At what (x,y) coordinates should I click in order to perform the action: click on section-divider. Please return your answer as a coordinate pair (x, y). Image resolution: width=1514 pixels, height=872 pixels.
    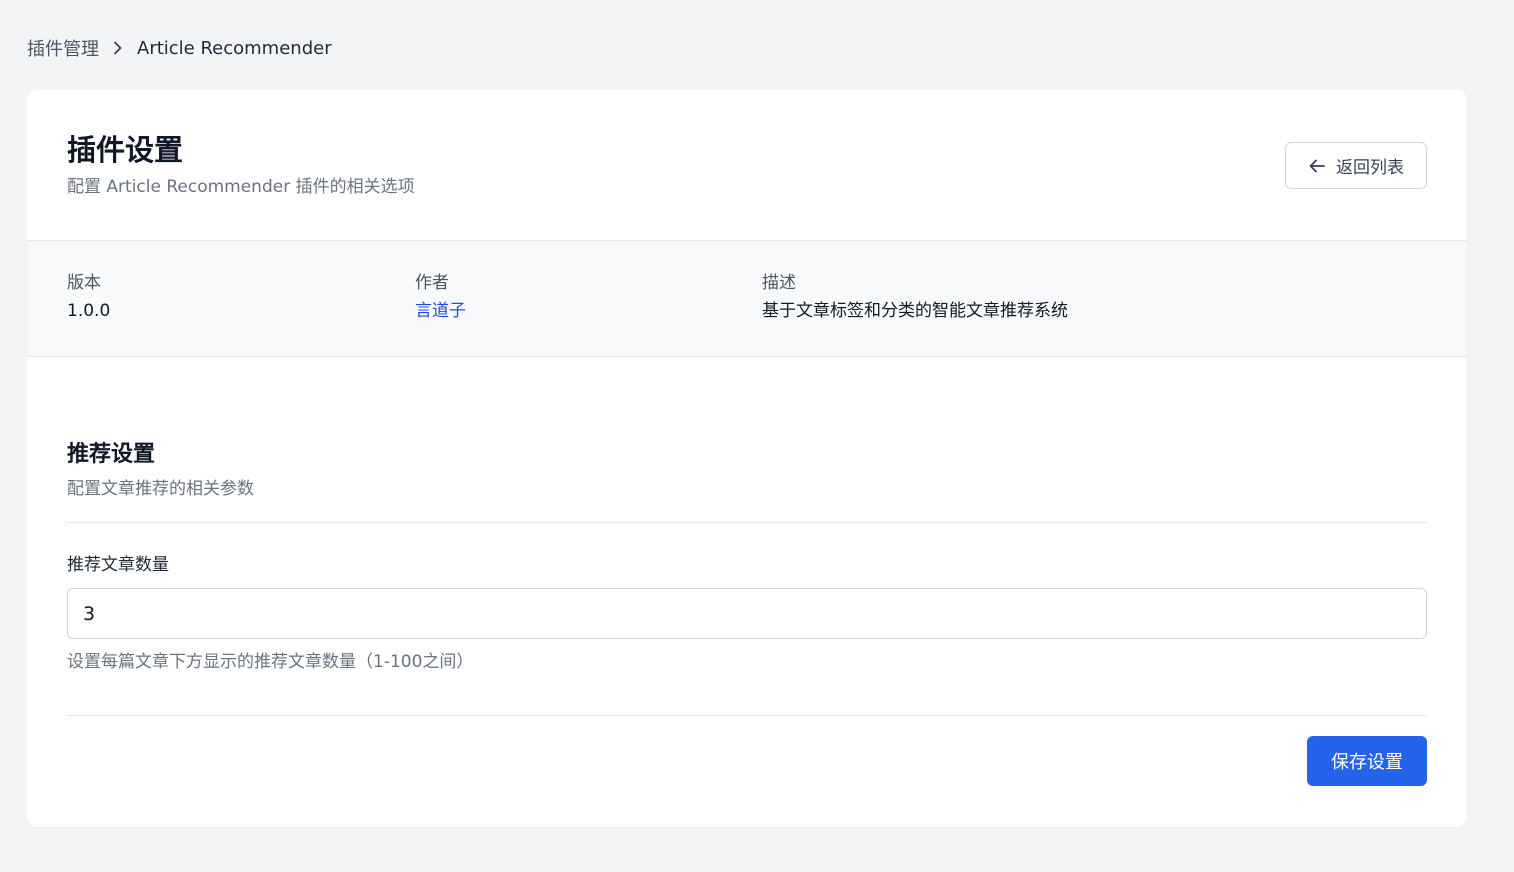
    Looking at the image, I should click on (747, 522).